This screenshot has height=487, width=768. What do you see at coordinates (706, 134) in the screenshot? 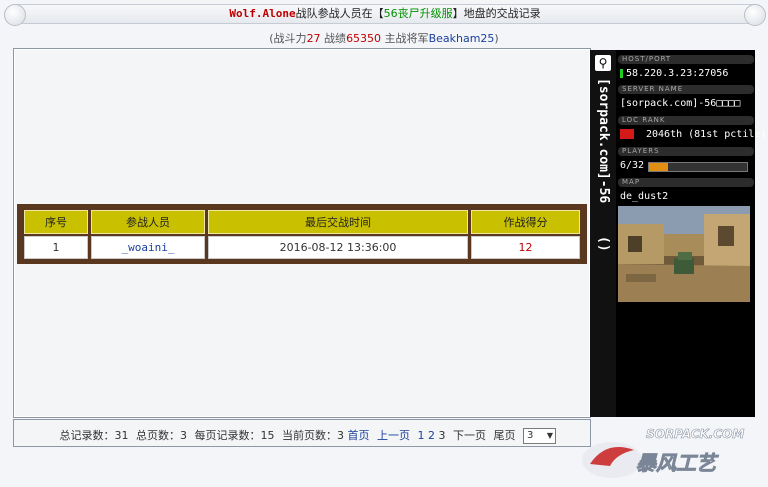
I see `rank-text: 2046th (81st pctile)` at bounding box center [706, 134].